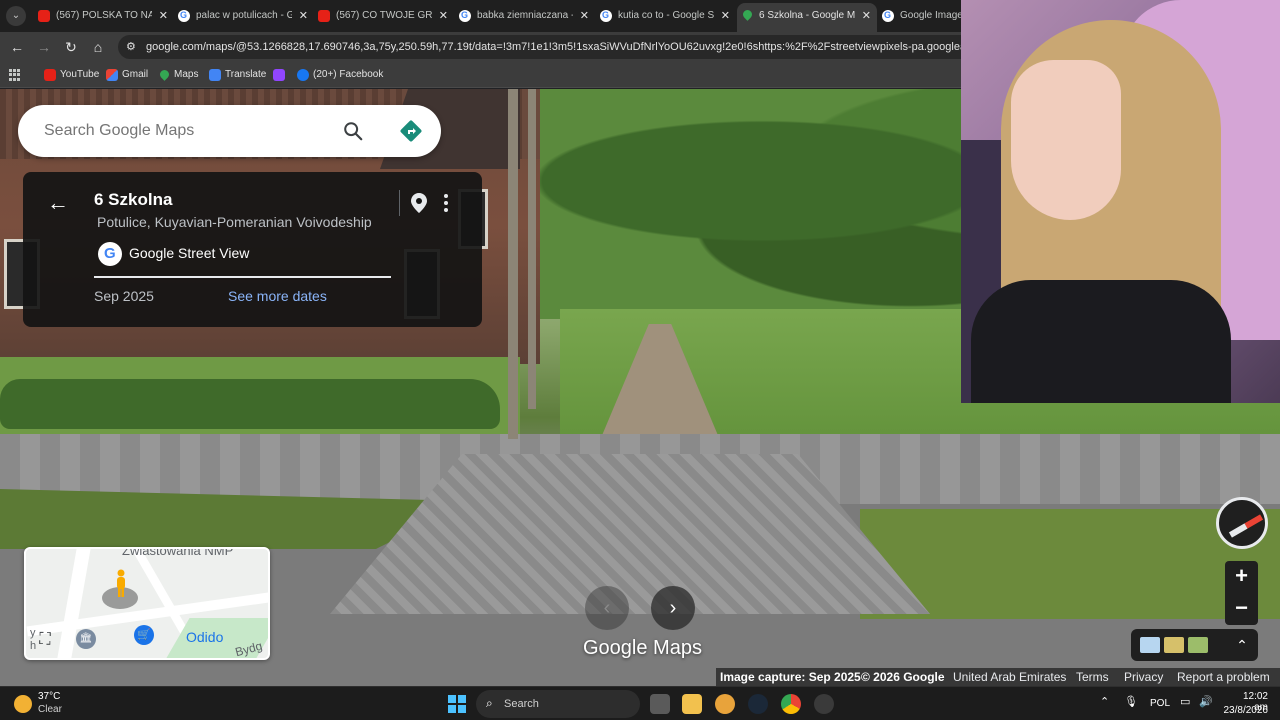 The height and width of the screenshot is (720, 1280). I want to click on bookmark-gmail: Gmail, so click(127, 75).